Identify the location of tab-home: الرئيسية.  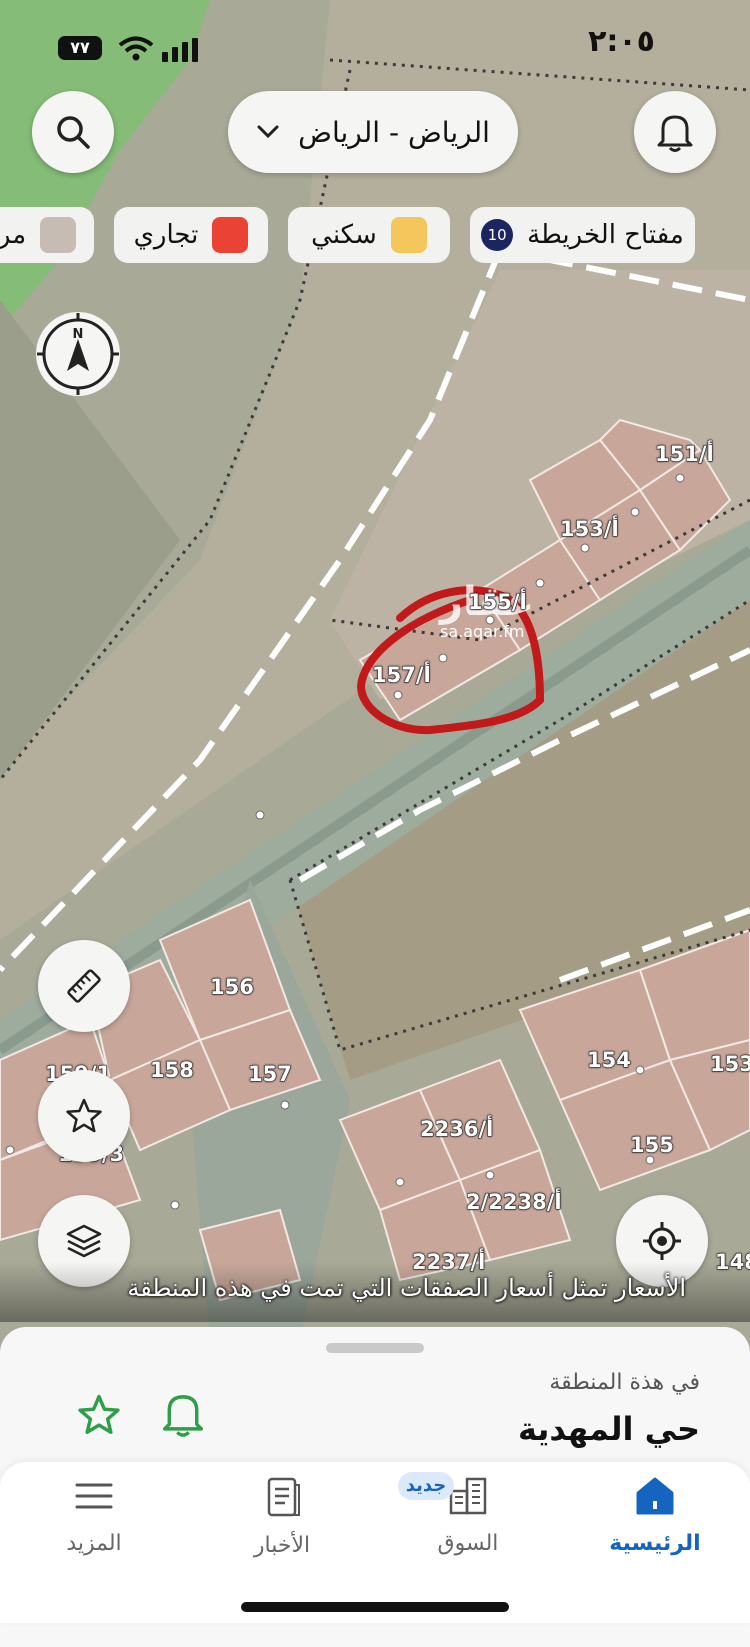
(655, 1535).